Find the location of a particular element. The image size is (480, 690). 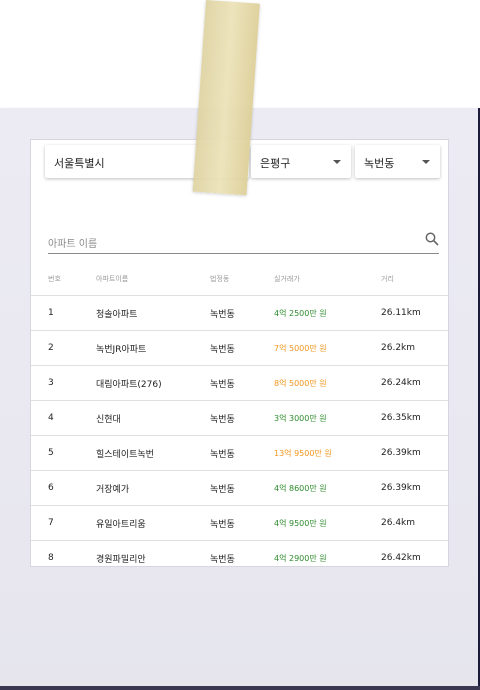

row-price: 4억 2500만 원 is located at coordinates (327, 313).